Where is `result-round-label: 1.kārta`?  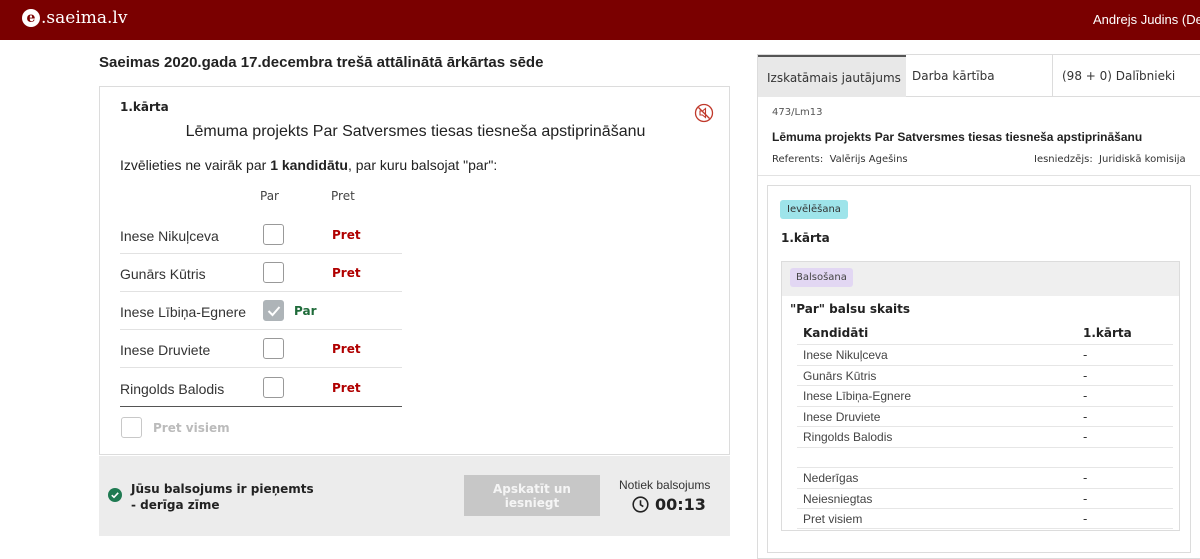
result-round-label: 1.kārta is located at coordinates (805, 238).